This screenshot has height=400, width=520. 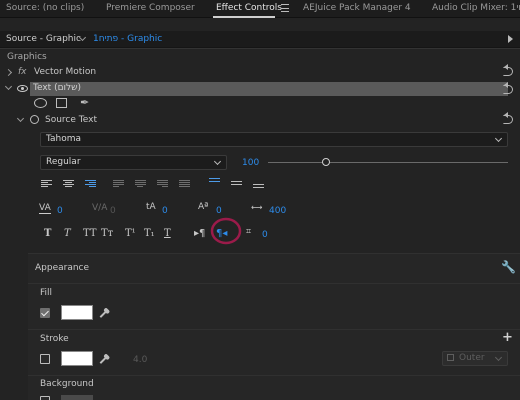 I want to click on kerning-value: 0, so click(x=60, y=211).